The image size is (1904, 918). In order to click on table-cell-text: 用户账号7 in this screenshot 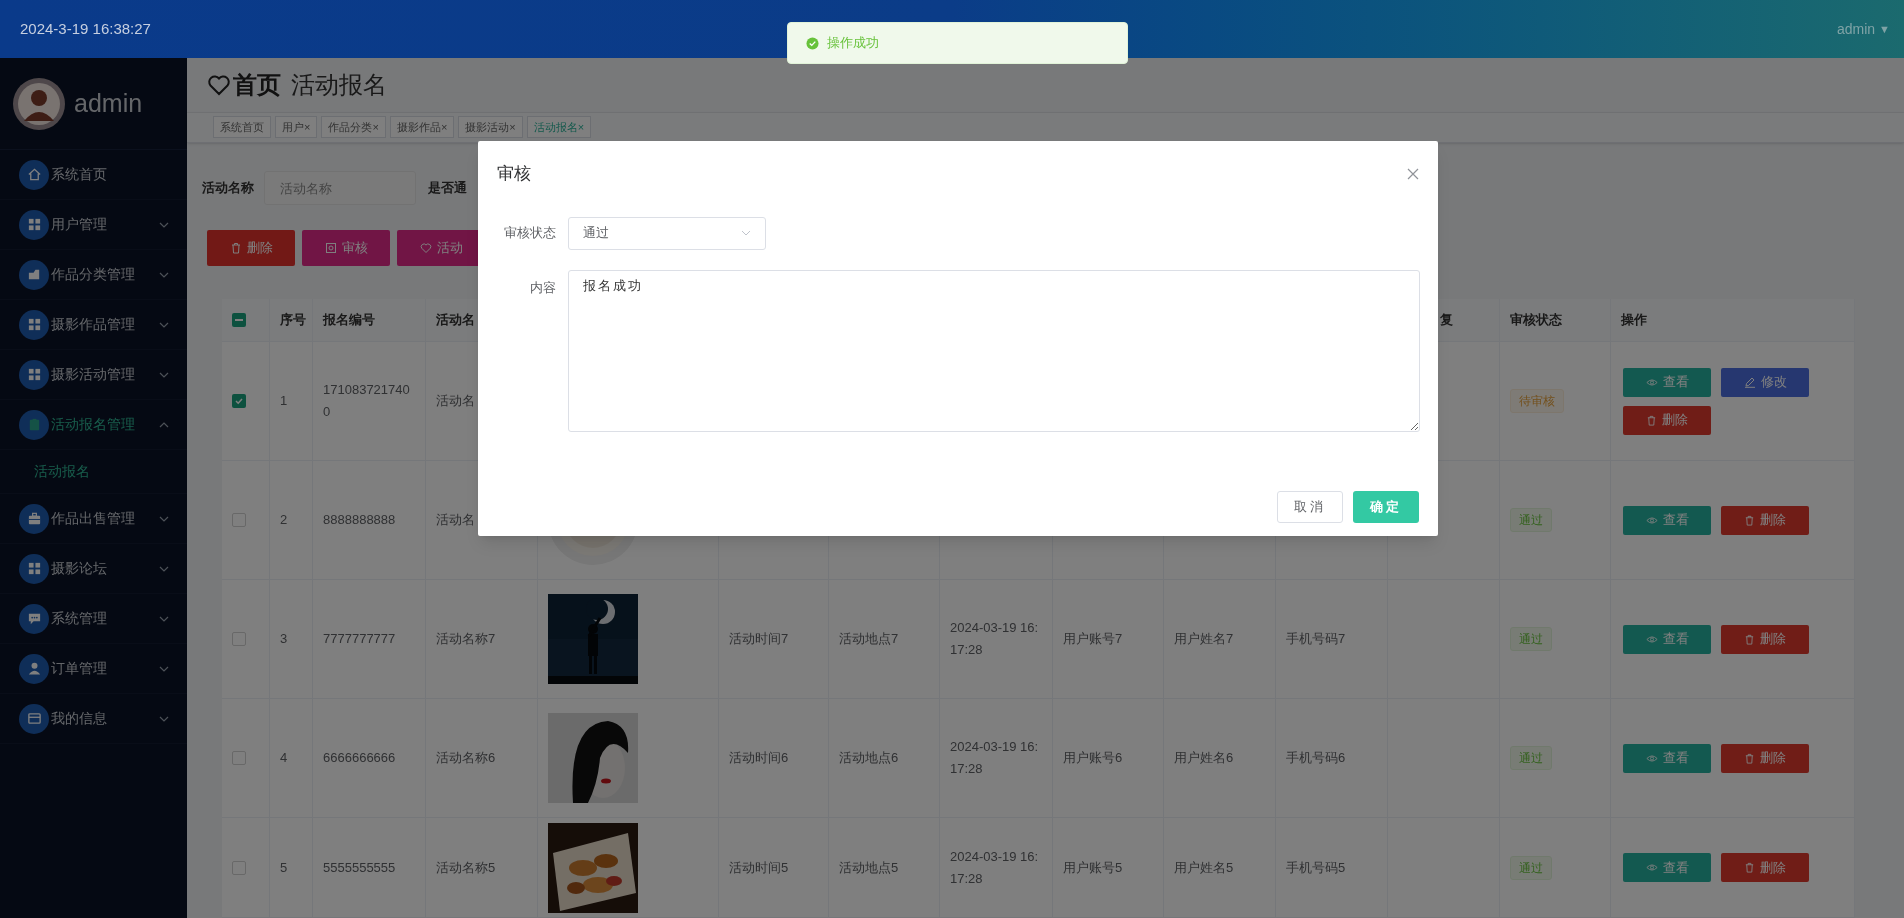, I will do `click(1093, 639)`.